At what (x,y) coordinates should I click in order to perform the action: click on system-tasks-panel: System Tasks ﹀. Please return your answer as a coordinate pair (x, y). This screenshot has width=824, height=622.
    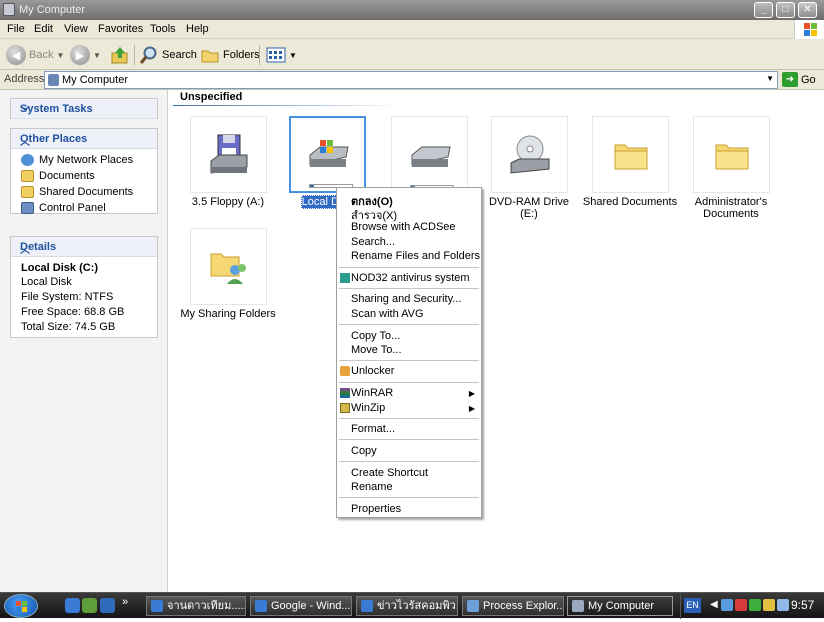
    Looking at the image, I should click on (84, 108).